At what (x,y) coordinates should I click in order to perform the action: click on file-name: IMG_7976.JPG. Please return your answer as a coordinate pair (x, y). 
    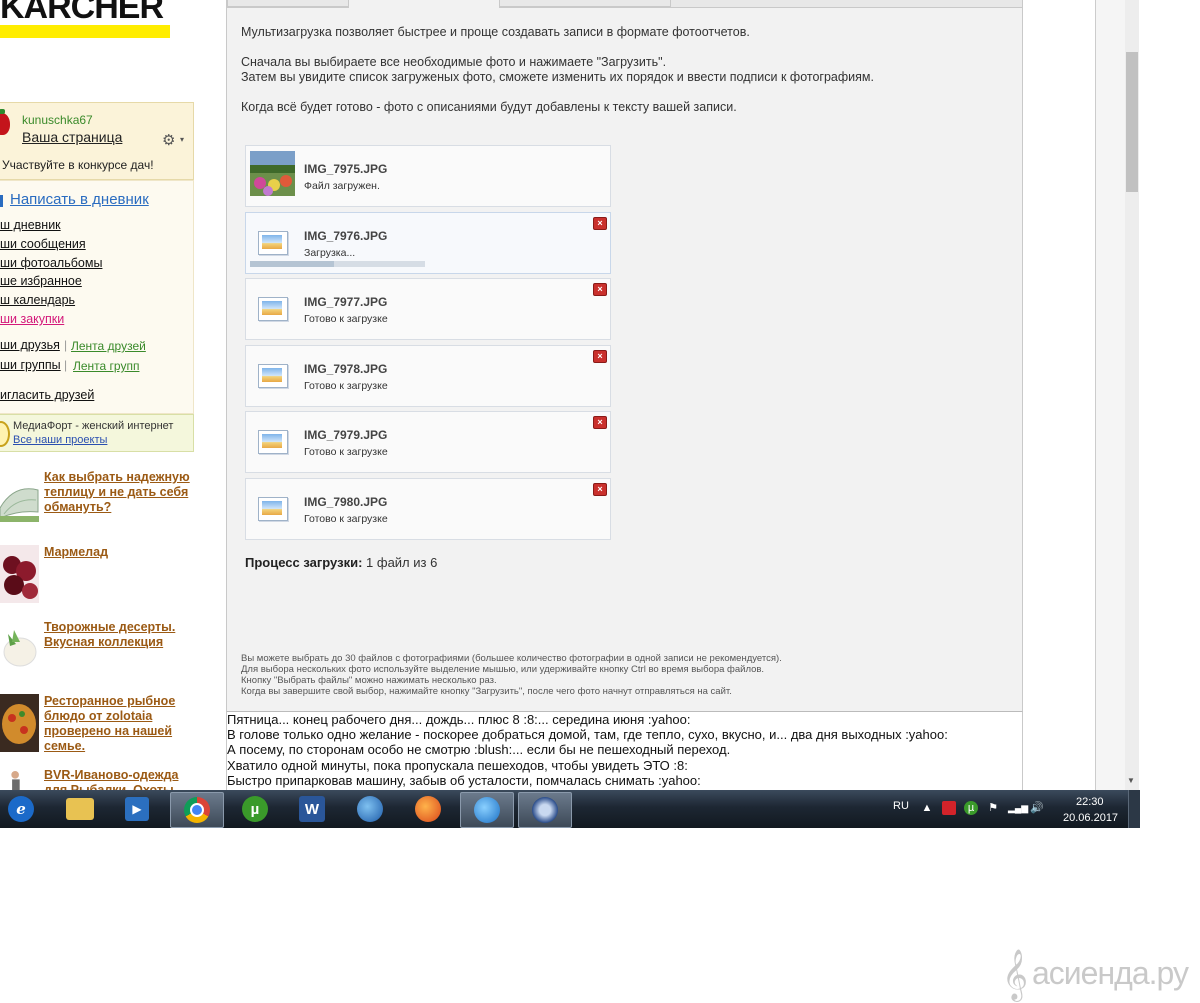
    Looking at the image, I should click on (346, 236).